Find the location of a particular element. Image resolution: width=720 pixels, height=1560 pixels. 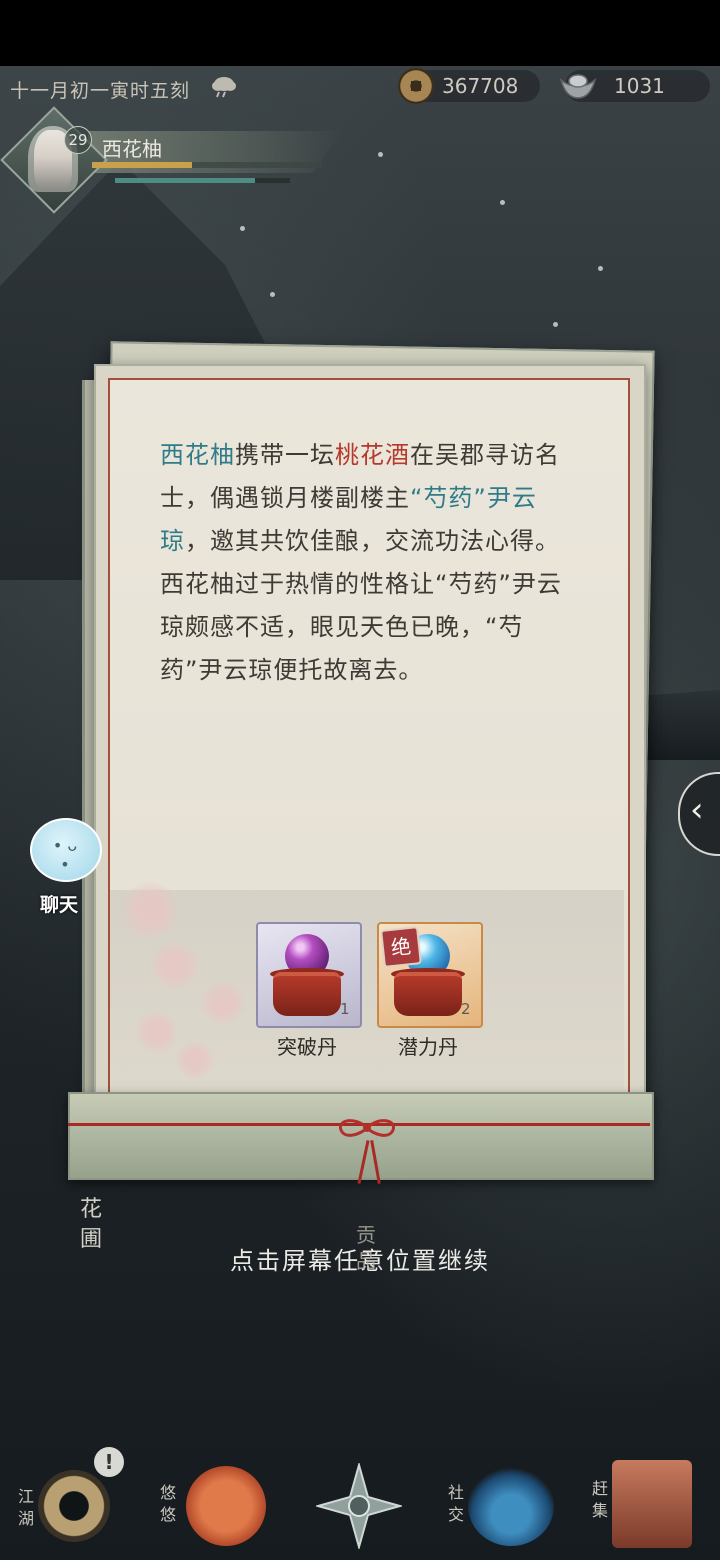

garden-sign: 花圃 is located at coordinates (92, 1225).